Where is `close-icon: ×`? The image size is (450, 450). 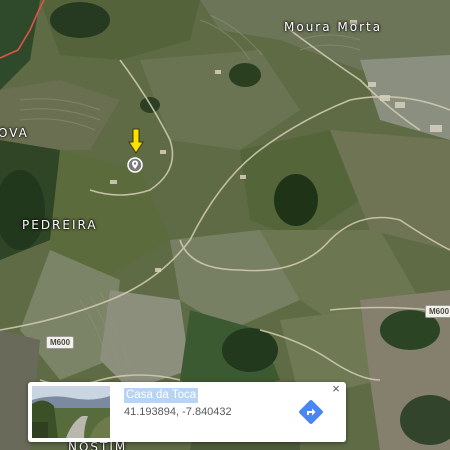 close-icon: × is located at coordinates (336, 388).